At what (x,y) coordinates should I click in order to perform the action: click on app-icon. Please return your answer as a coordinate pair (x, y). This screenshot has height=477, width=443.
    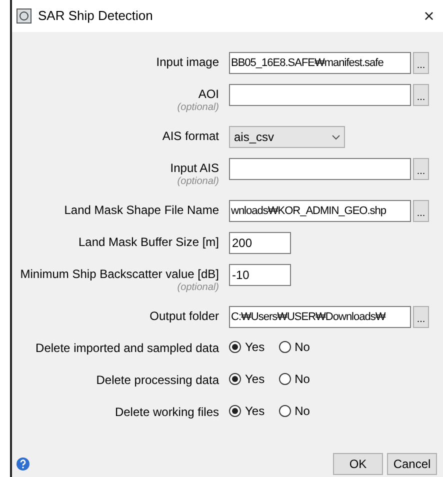
    Looking at the image, I should click on (24, 16).